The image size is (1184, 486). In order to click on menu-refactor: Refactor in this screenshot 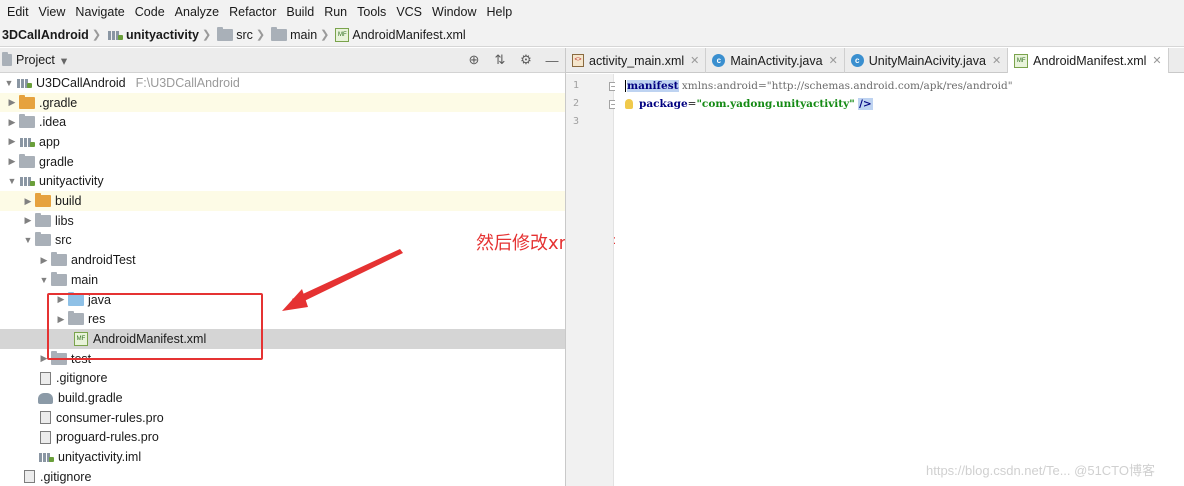, I will do `click(252, 12)`.